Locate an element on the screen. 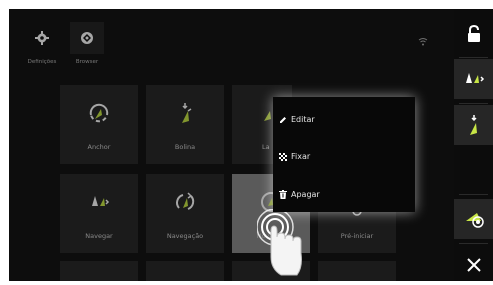  touch-gesture-icon is located at coordinates (280, 244).